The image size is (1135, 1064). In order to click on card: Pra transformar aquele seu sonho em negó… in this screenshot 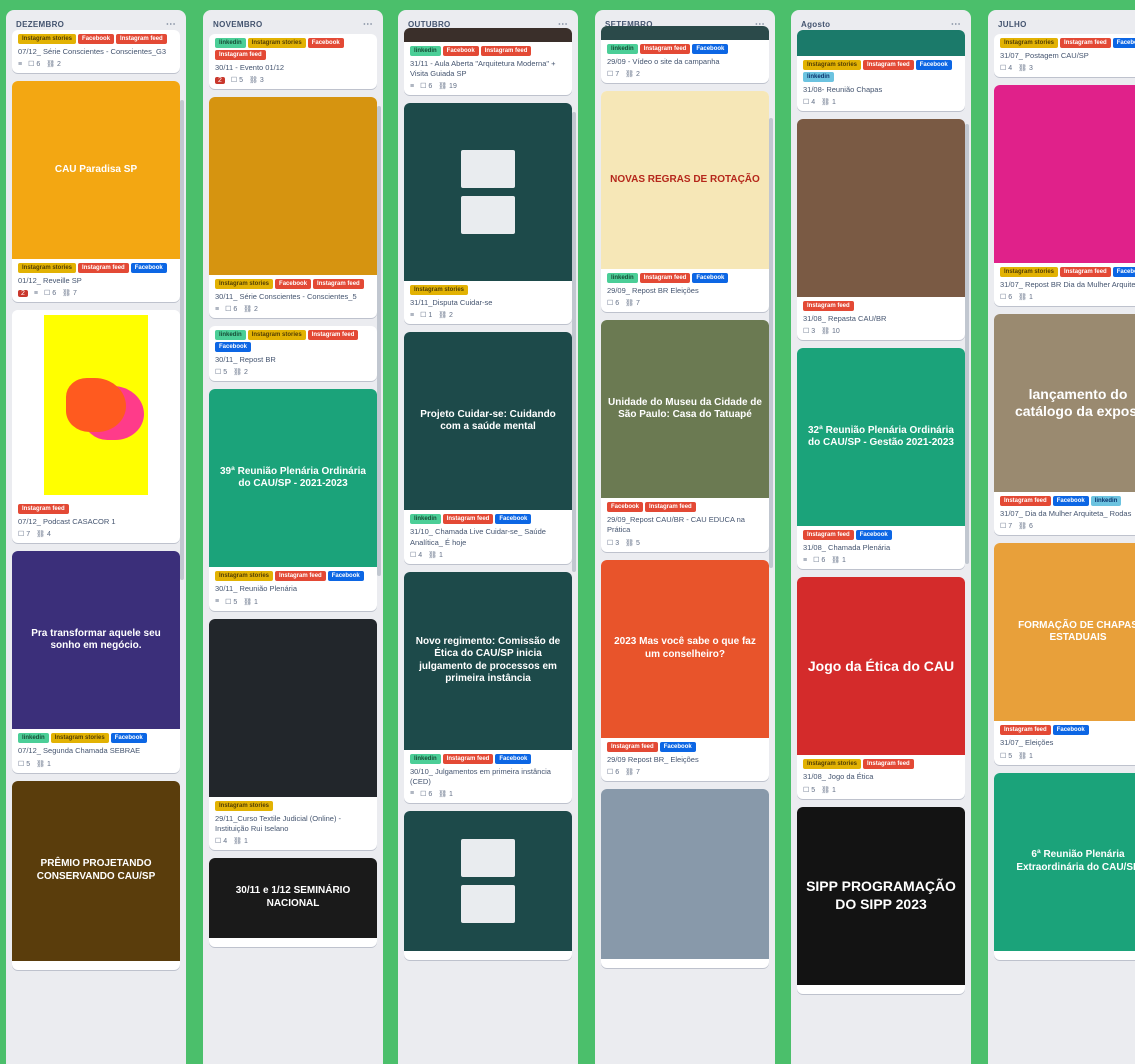, I will do `click(96, 662)`.